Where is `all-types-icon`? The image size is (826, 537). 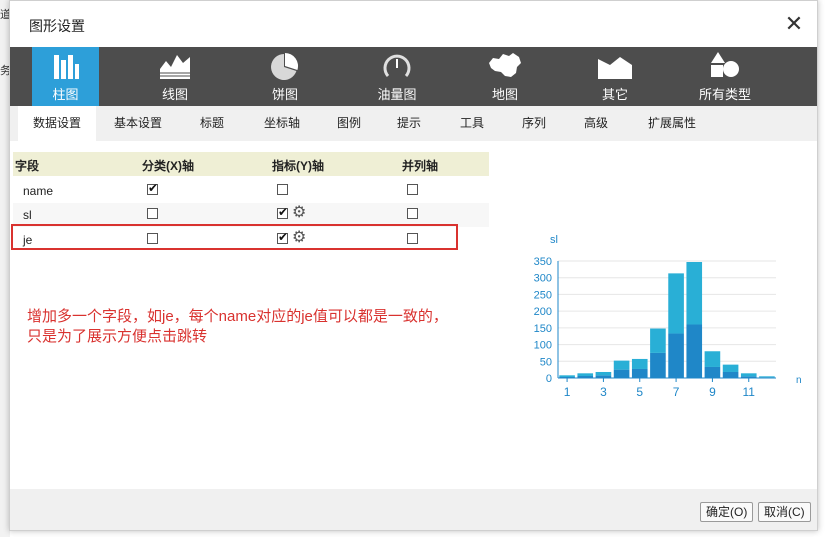
all-types-icon is located at coordinates (725, 67).